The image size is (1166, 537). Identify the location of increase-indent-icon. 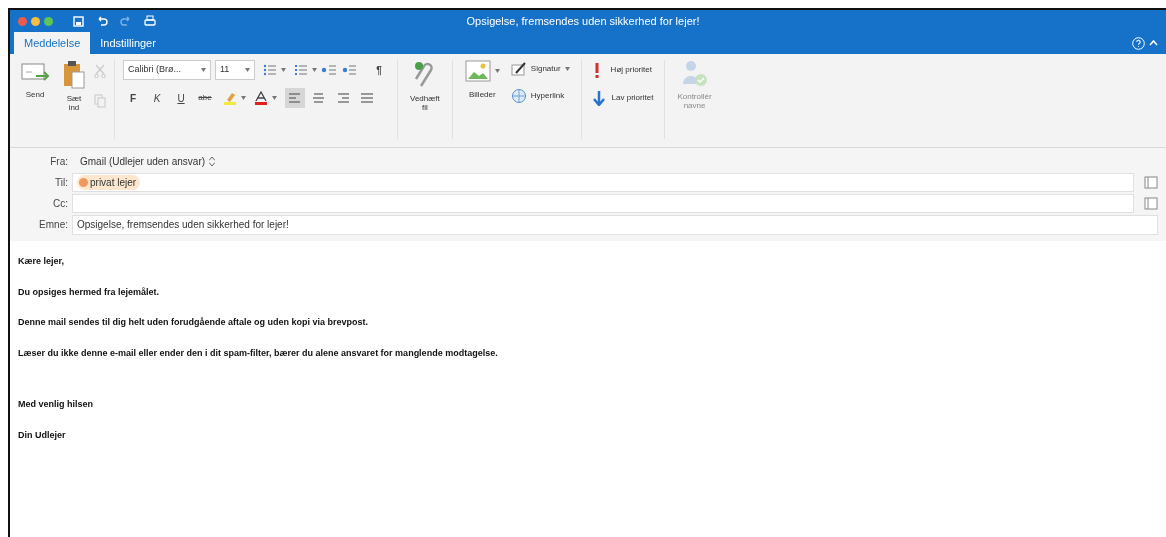
(349, 70).